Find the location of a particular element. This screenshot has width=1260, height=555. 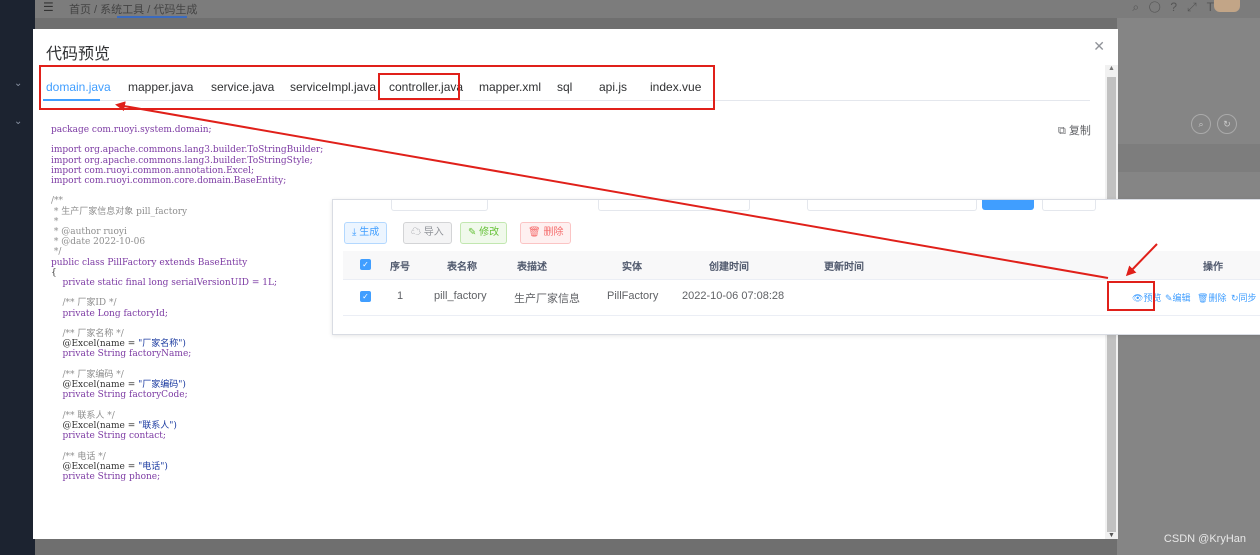

col-table-name: 表名称 is located at coordinates (462, 267).